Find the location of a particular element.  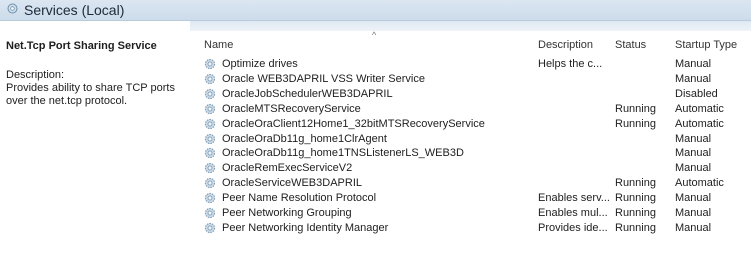

service-name-cell: Optimize drives is located at coordinates (260, 64).